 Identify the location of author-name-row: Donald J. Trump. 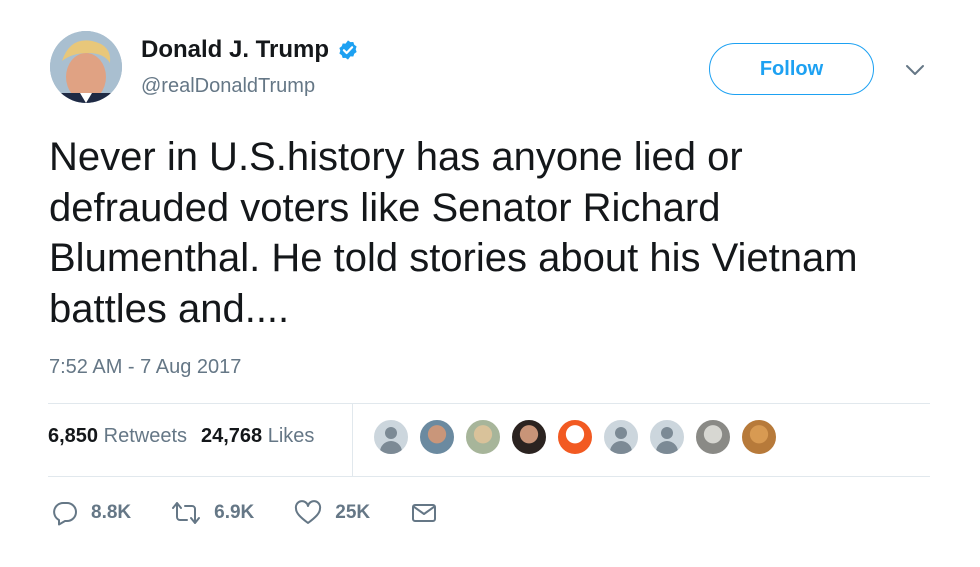
(250, 50).